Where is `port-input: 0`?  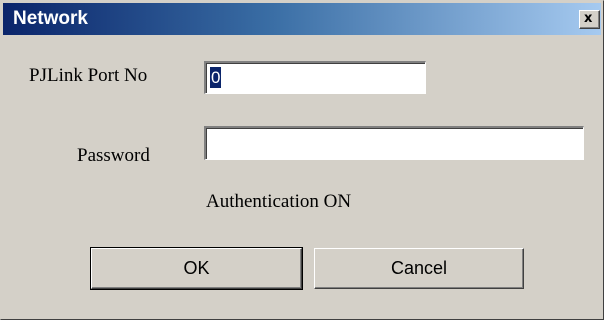
port-input: 0 is located at coordinates (315, 77).